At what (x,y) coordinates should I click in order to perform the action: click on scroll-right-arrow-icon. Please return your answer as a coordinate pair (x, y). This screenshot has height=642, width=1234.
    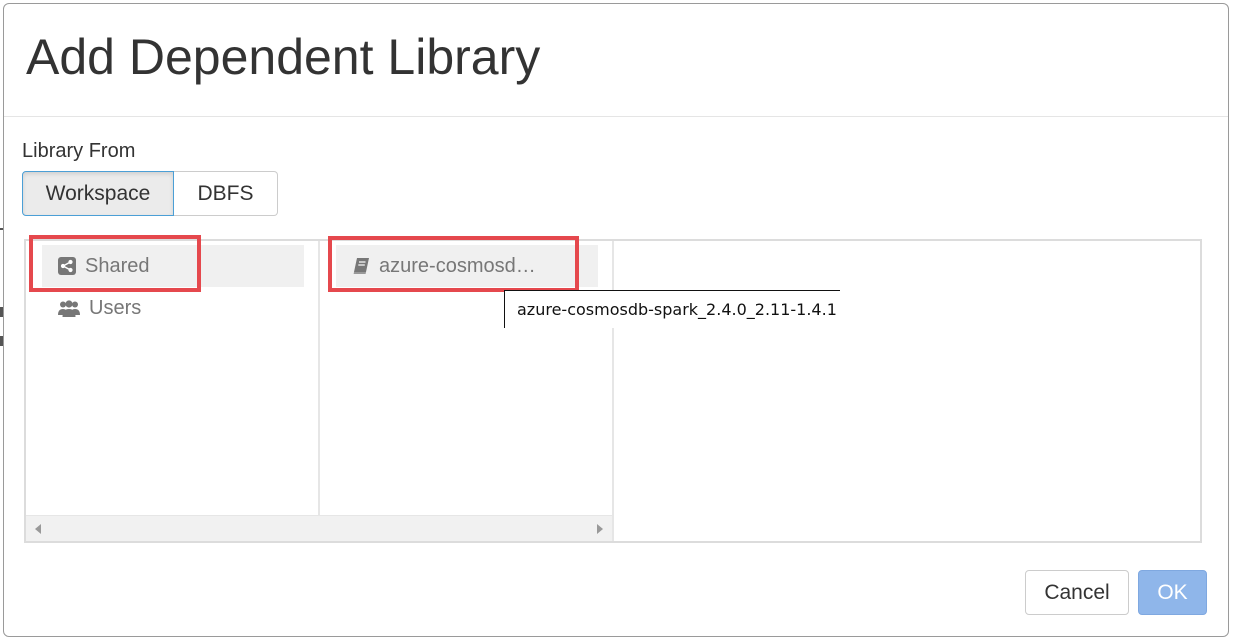
    Looking at the image, I should click on (600, 529).